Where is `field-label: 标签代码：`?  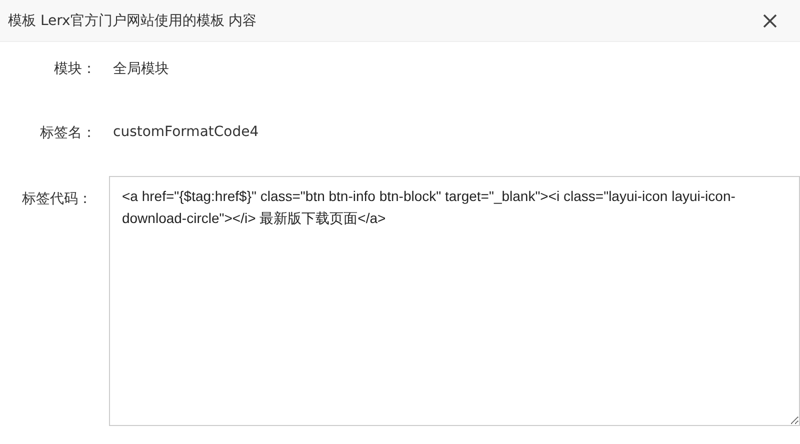 field-label: 标签代码： is located at coordinates (56, 199).